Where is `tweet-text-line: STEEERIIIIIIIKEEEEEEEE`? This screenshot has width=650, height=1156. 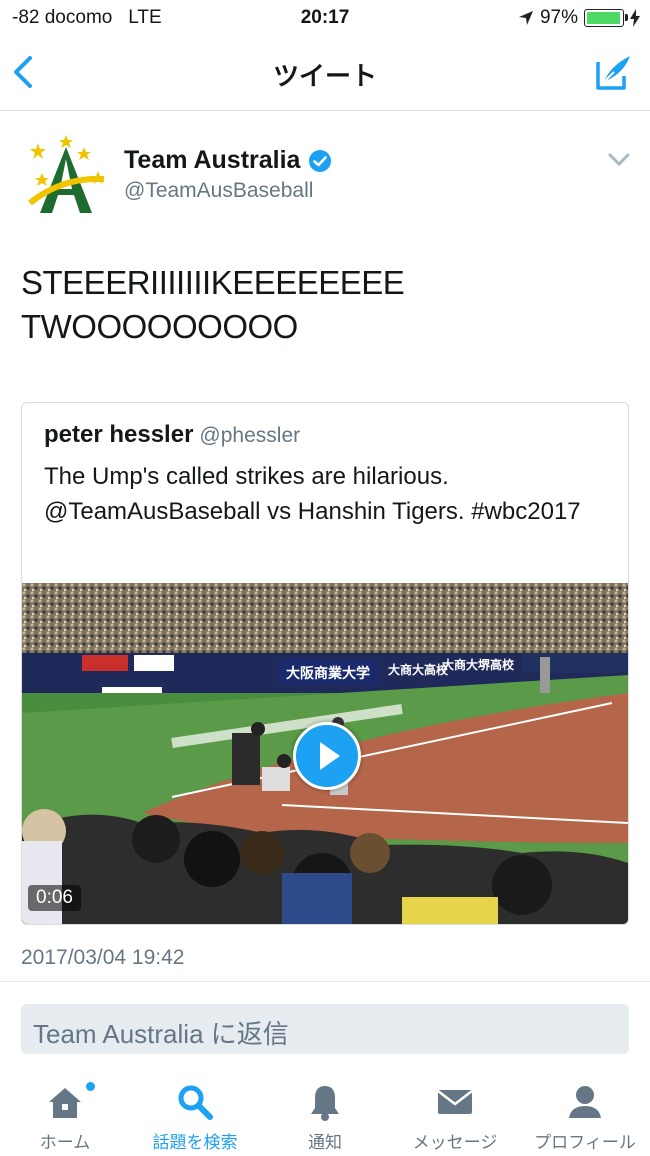
tweet-text-line: STEEERIIIIIIIKEEEEEEEE is located at coordinates (213, 282).